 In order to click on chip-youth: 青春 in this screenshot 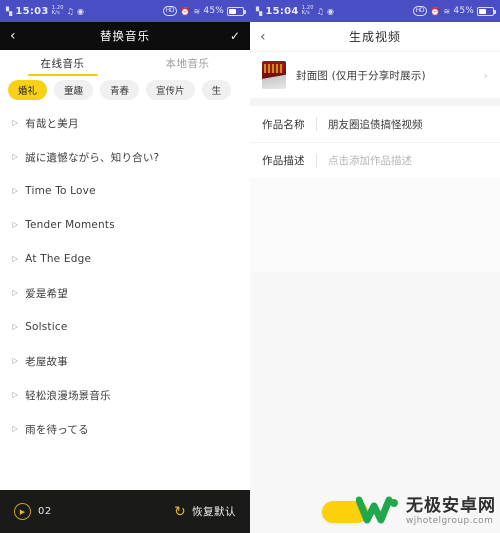, I will do `click(120, 90)`.